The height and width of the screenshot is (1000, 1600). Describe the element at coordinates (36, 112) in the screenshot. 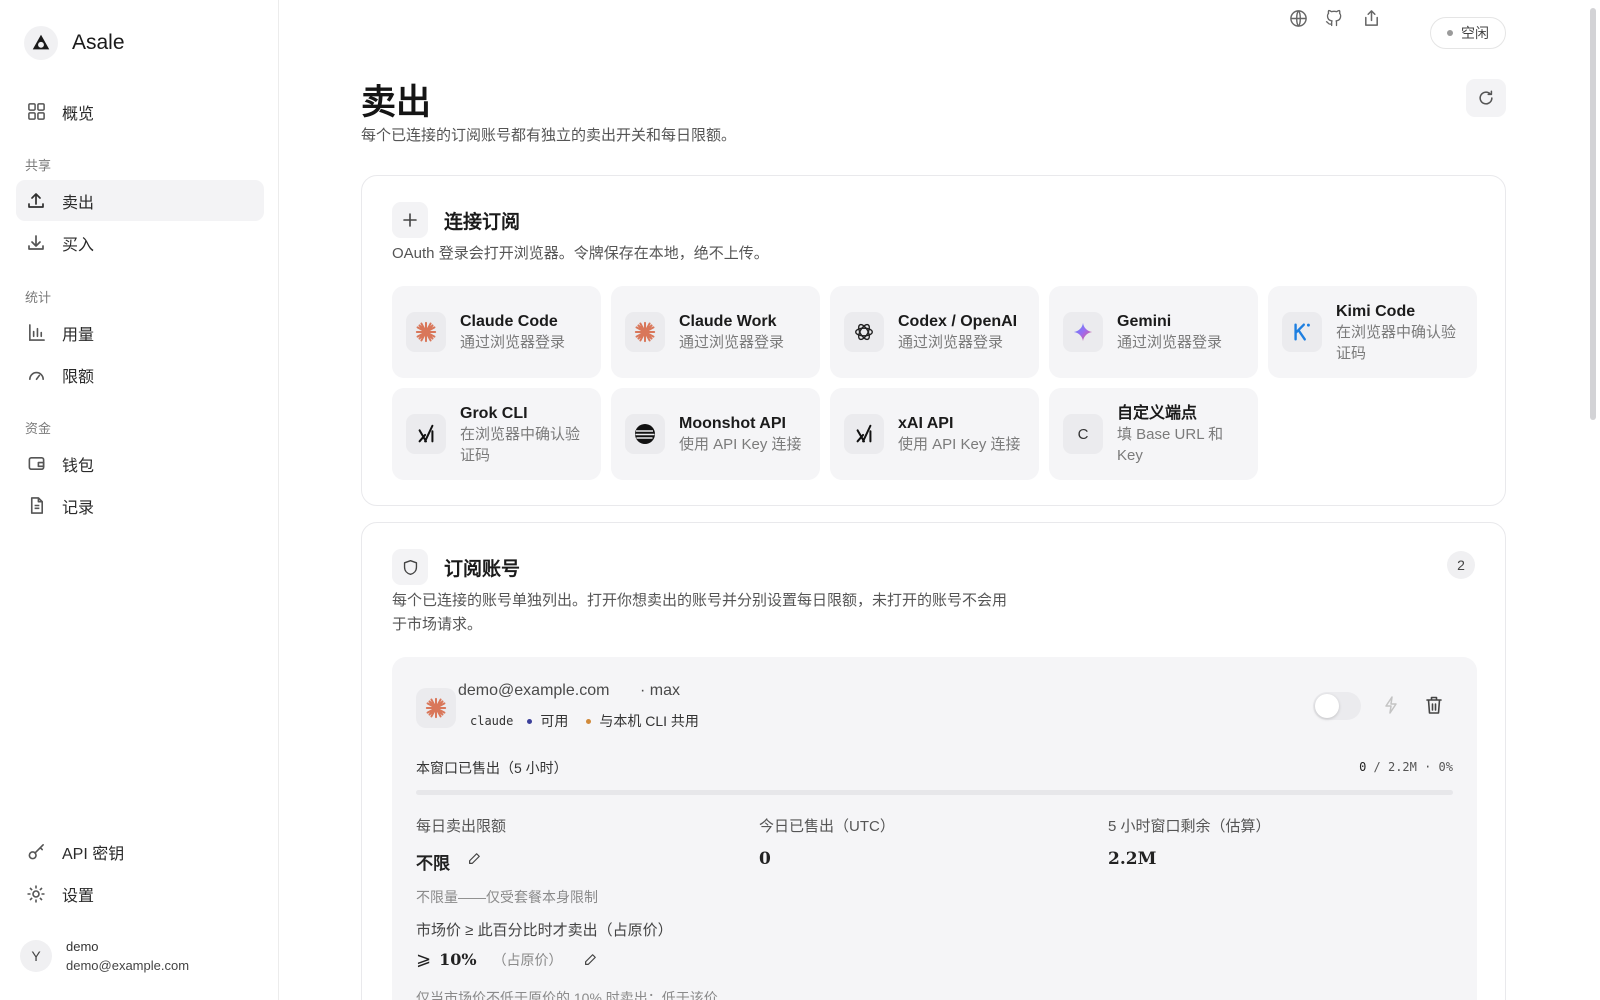

I see `grid-icon` at that location.